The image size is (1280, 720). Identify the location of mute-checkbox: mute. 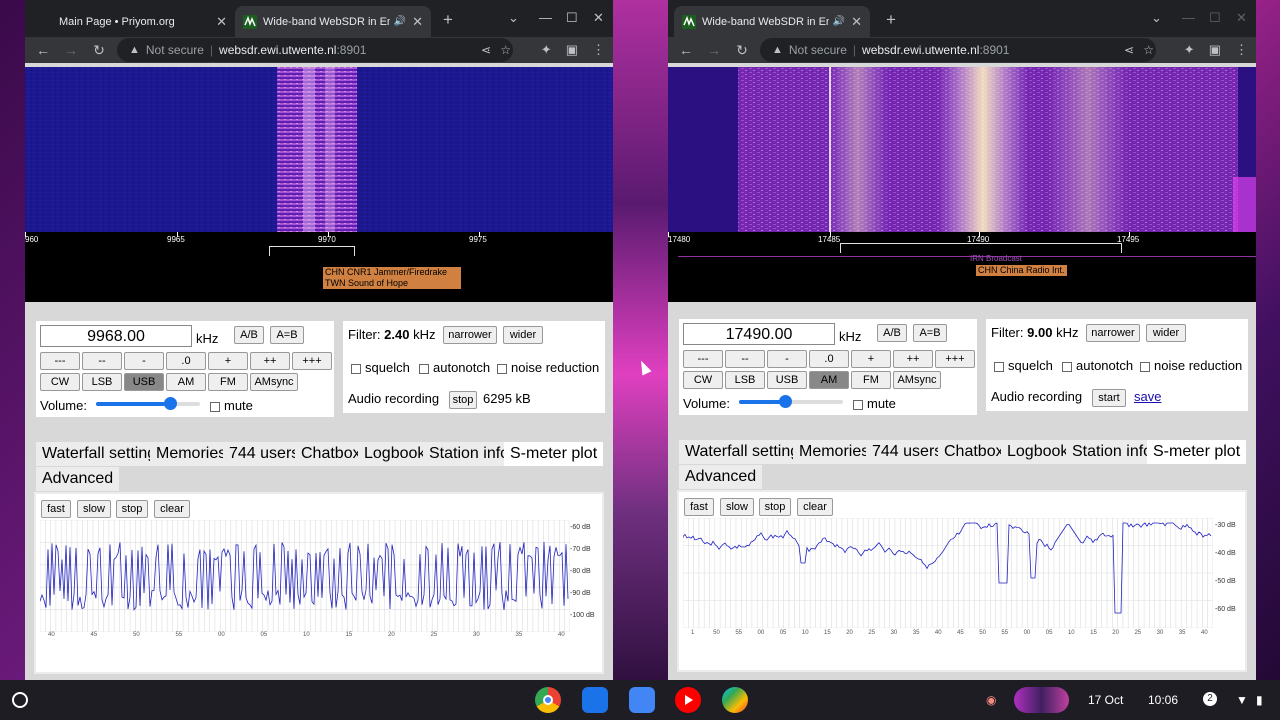
(874, 403).